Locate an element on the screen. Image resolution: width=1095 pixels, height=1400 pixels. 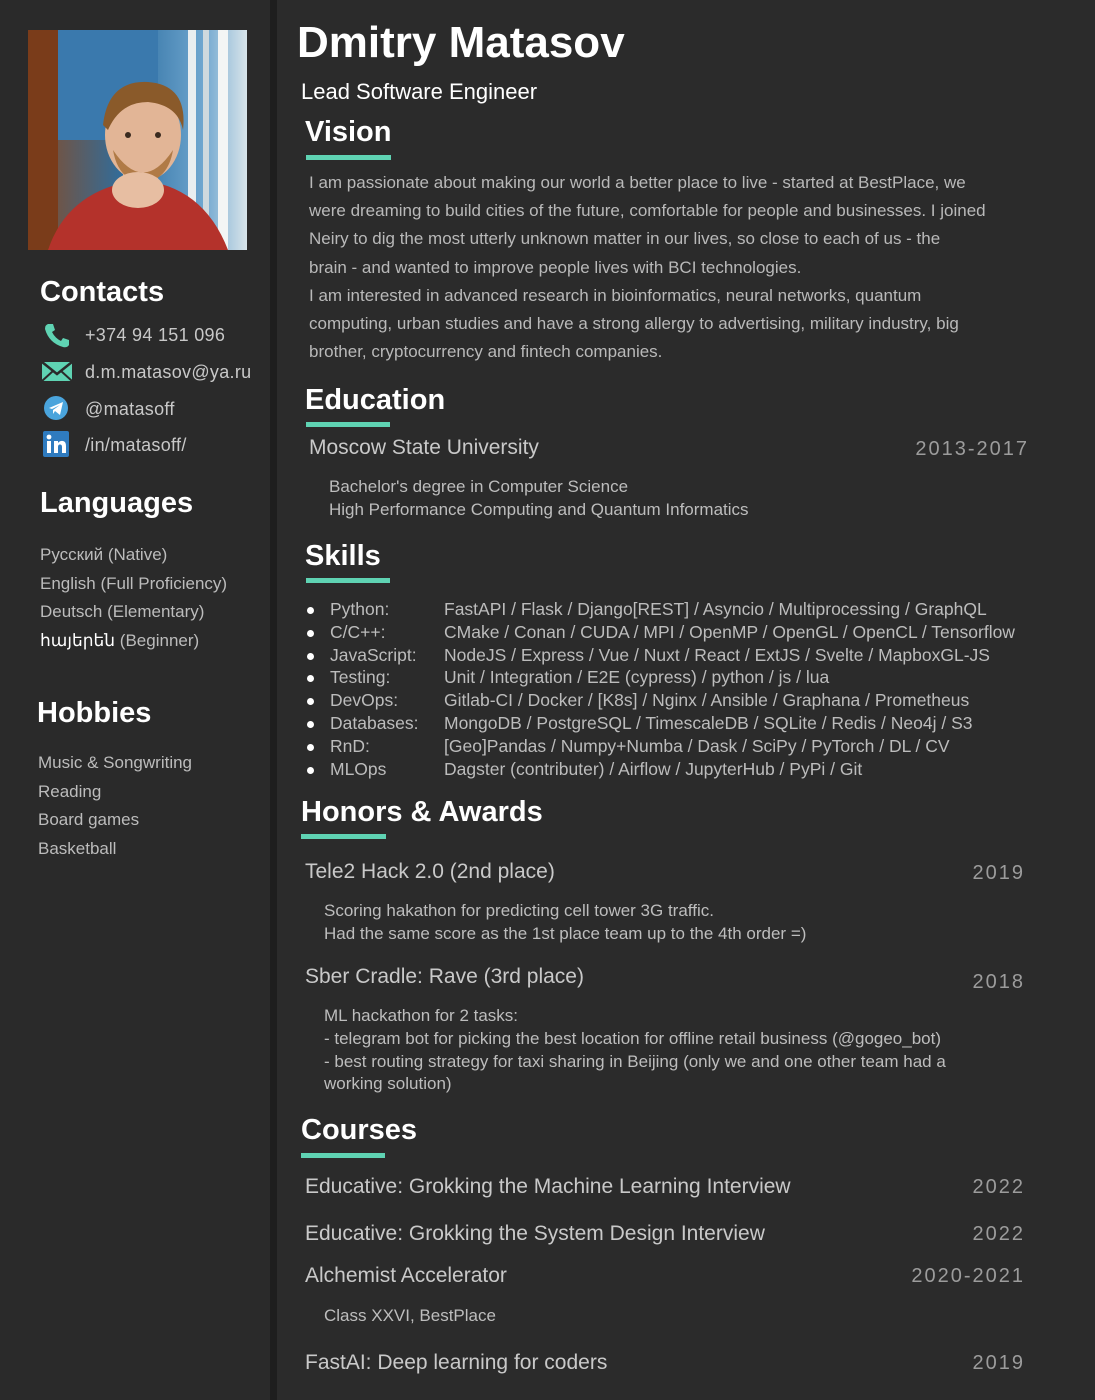
language-level: (Full Proficiency) is located at coordinates (164, 583).